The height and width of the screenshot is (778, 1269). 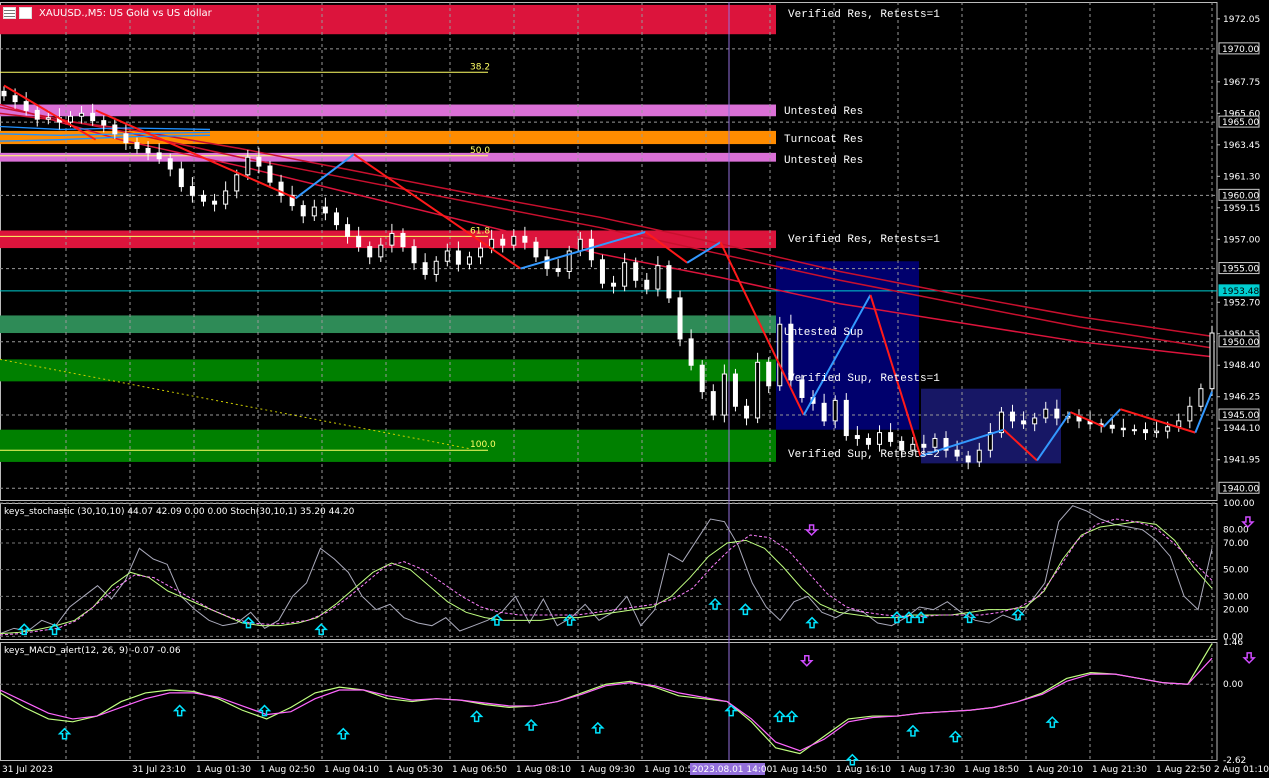 I want to click on price-tick-label-3: 1963.45, so click(x=1241, y=146).